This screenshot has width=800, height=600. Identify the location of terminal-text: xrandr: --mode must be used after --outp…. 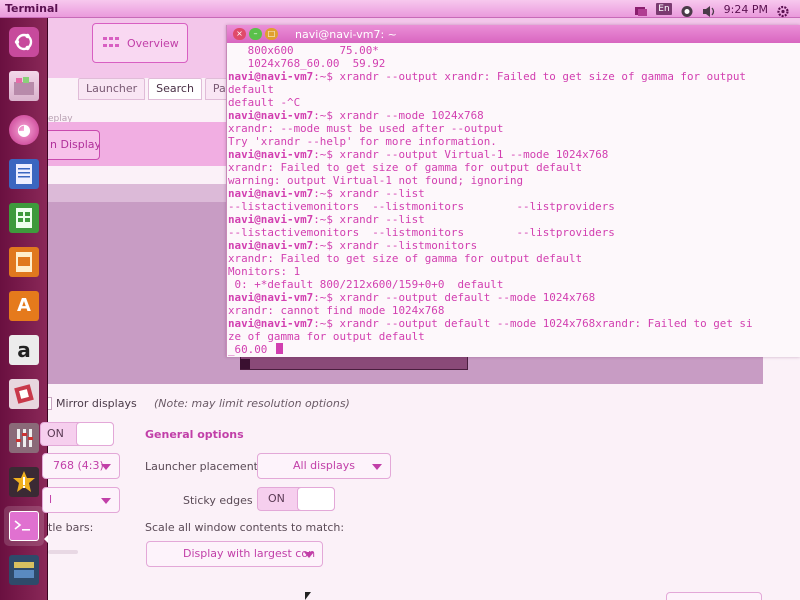
(366, 128).